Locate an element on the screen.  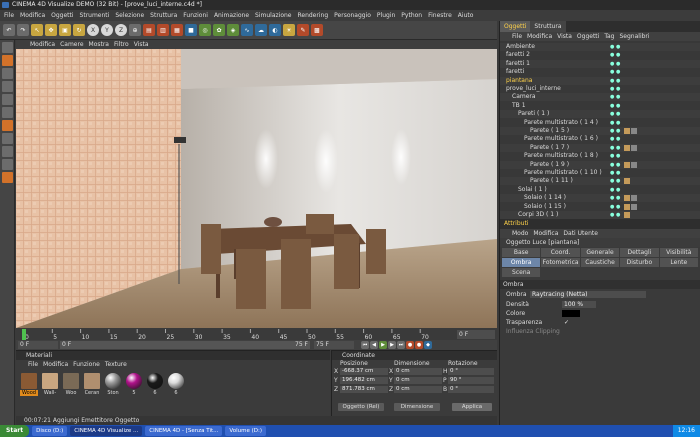
model-mode-icon is located at coordinates (7, 47).